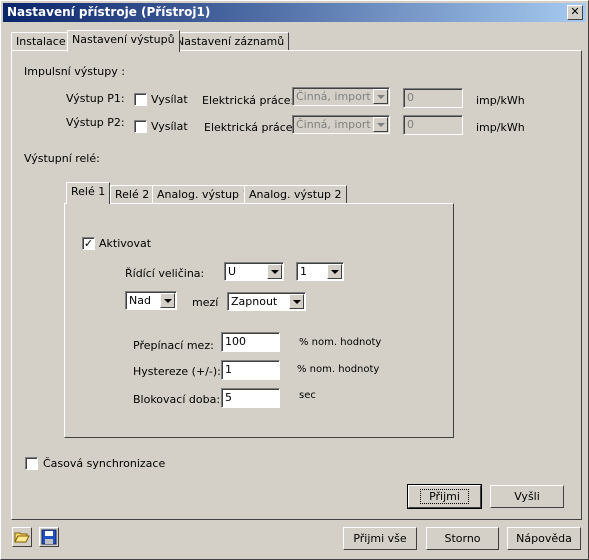 This screenshot has width=589, height=560. Describe the element at coordinates (109, 12) in the screenshot. I see `window-title: Nastavení přístroje (Přístroj1)` at that location.